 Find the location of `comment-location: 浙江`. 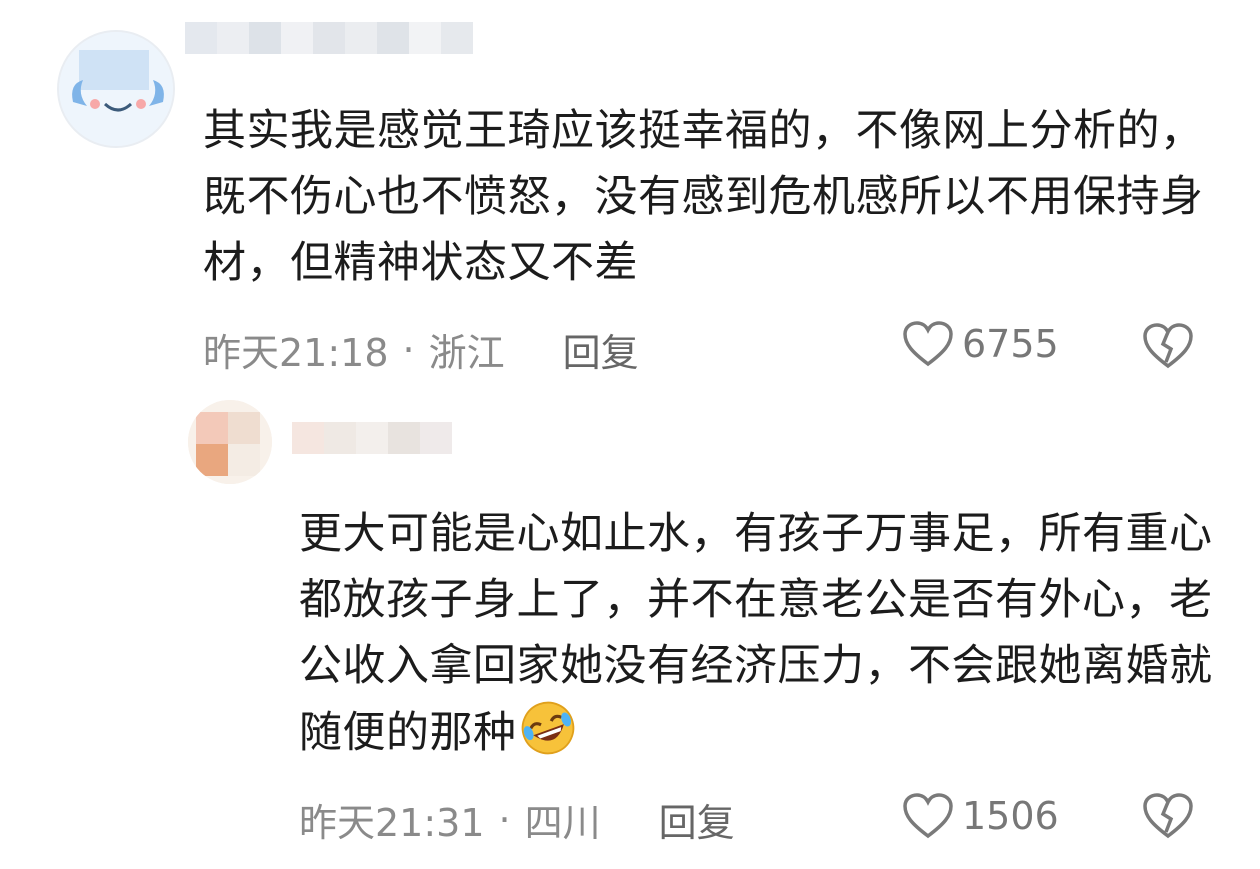

comment-location: 浙江 is located at coordinates (466, 353).